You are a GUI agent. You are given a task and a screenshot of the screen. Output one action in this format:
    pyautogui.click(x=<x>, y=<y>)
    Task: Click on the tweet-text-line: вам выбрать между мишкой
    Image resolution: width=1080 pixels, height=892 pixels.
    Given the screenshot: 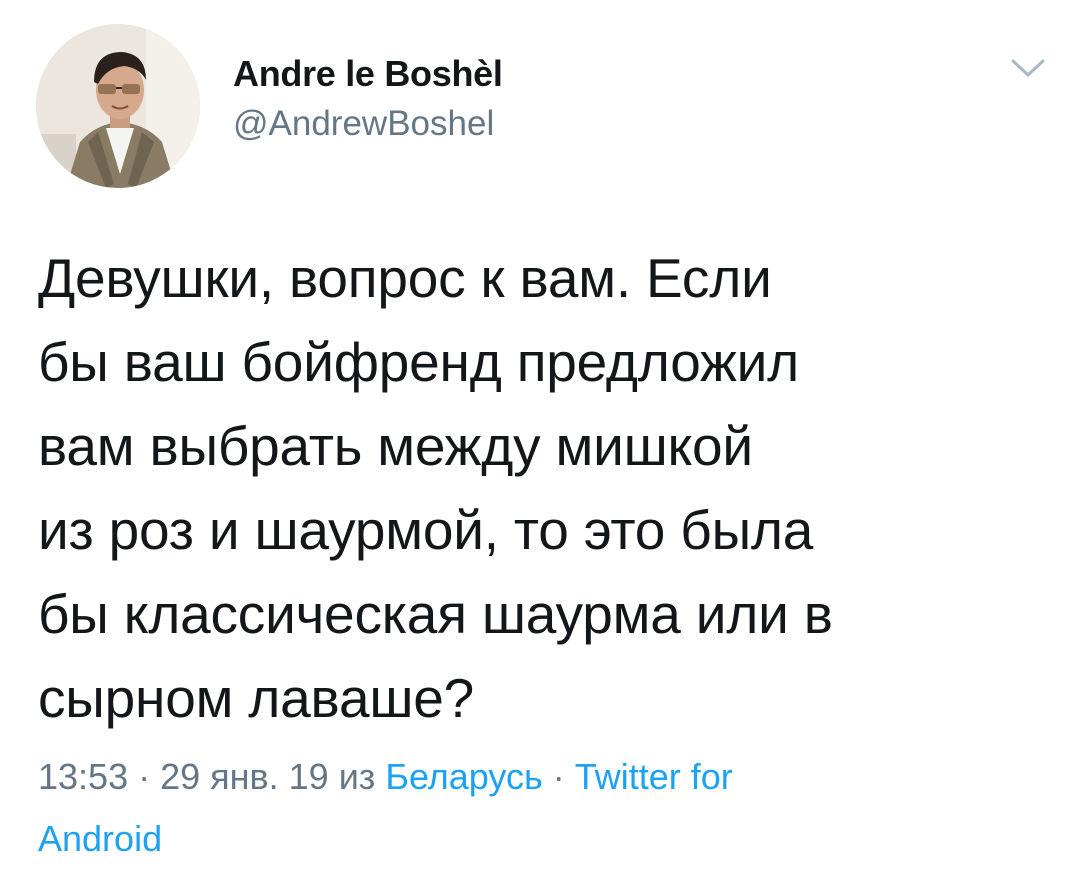 What is the action you would take?
    pyautogui.click(x=395, y=446)
    